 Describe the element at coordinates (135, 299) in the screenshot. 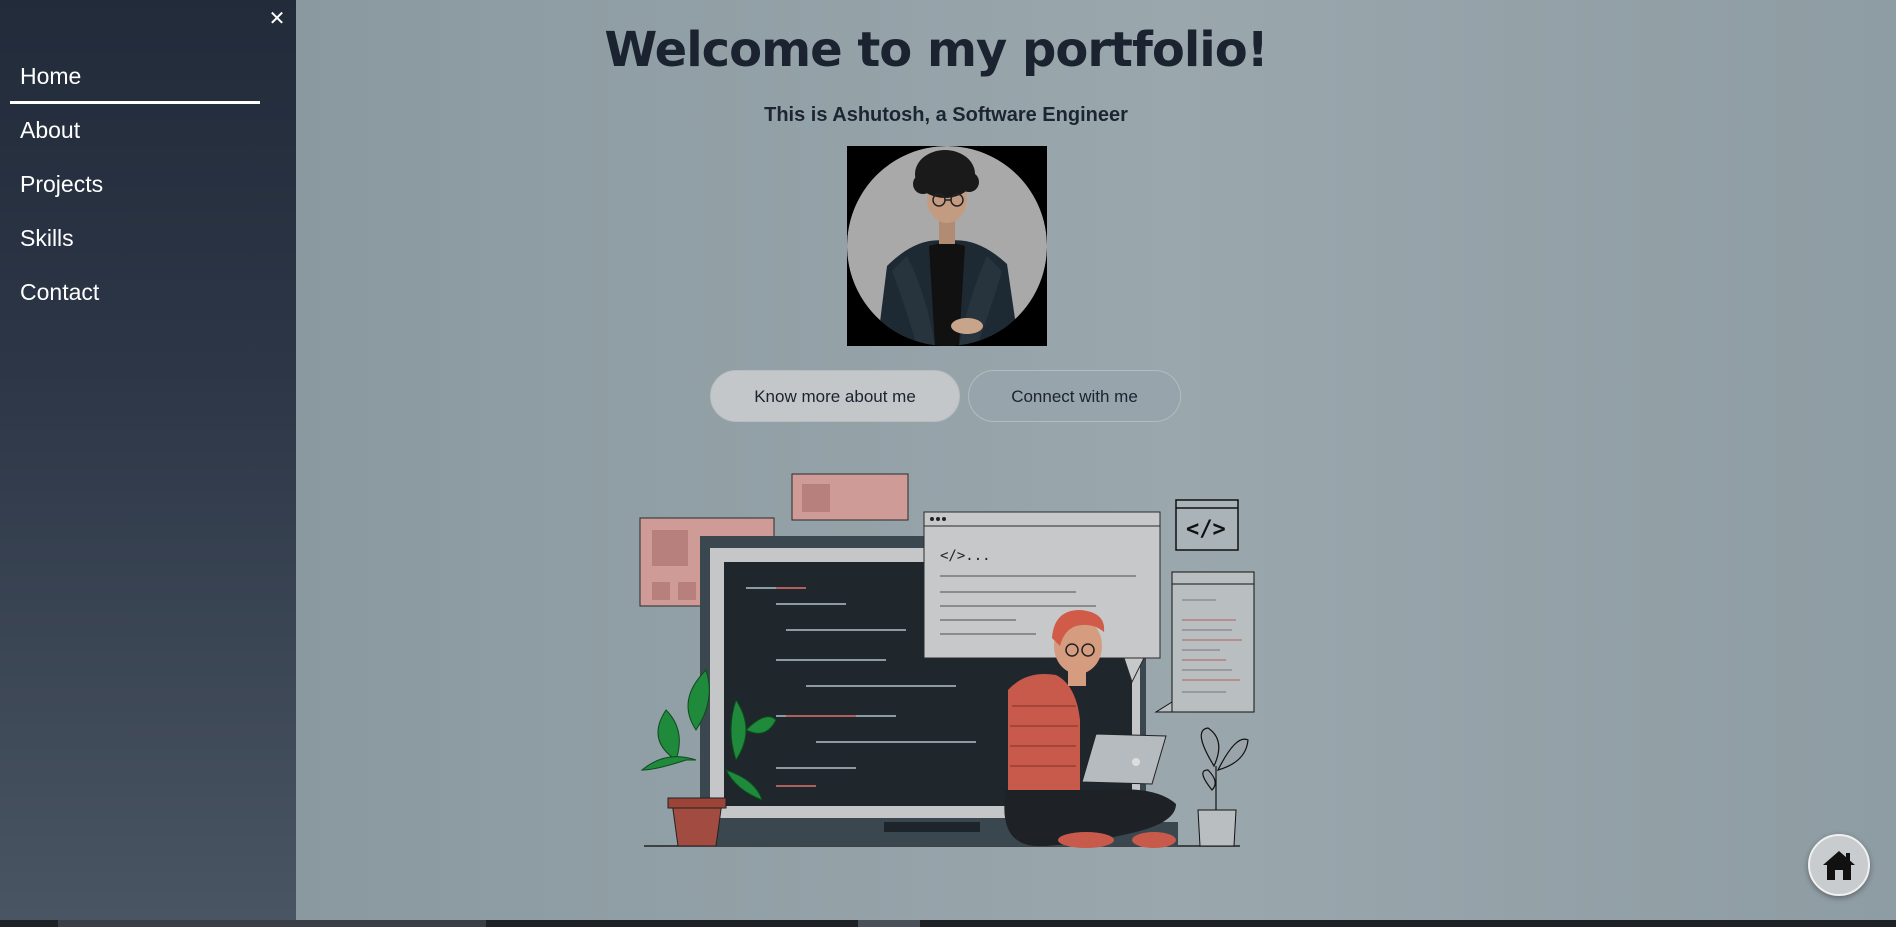

I see `sidebar-item-contact: Contact` at that location.